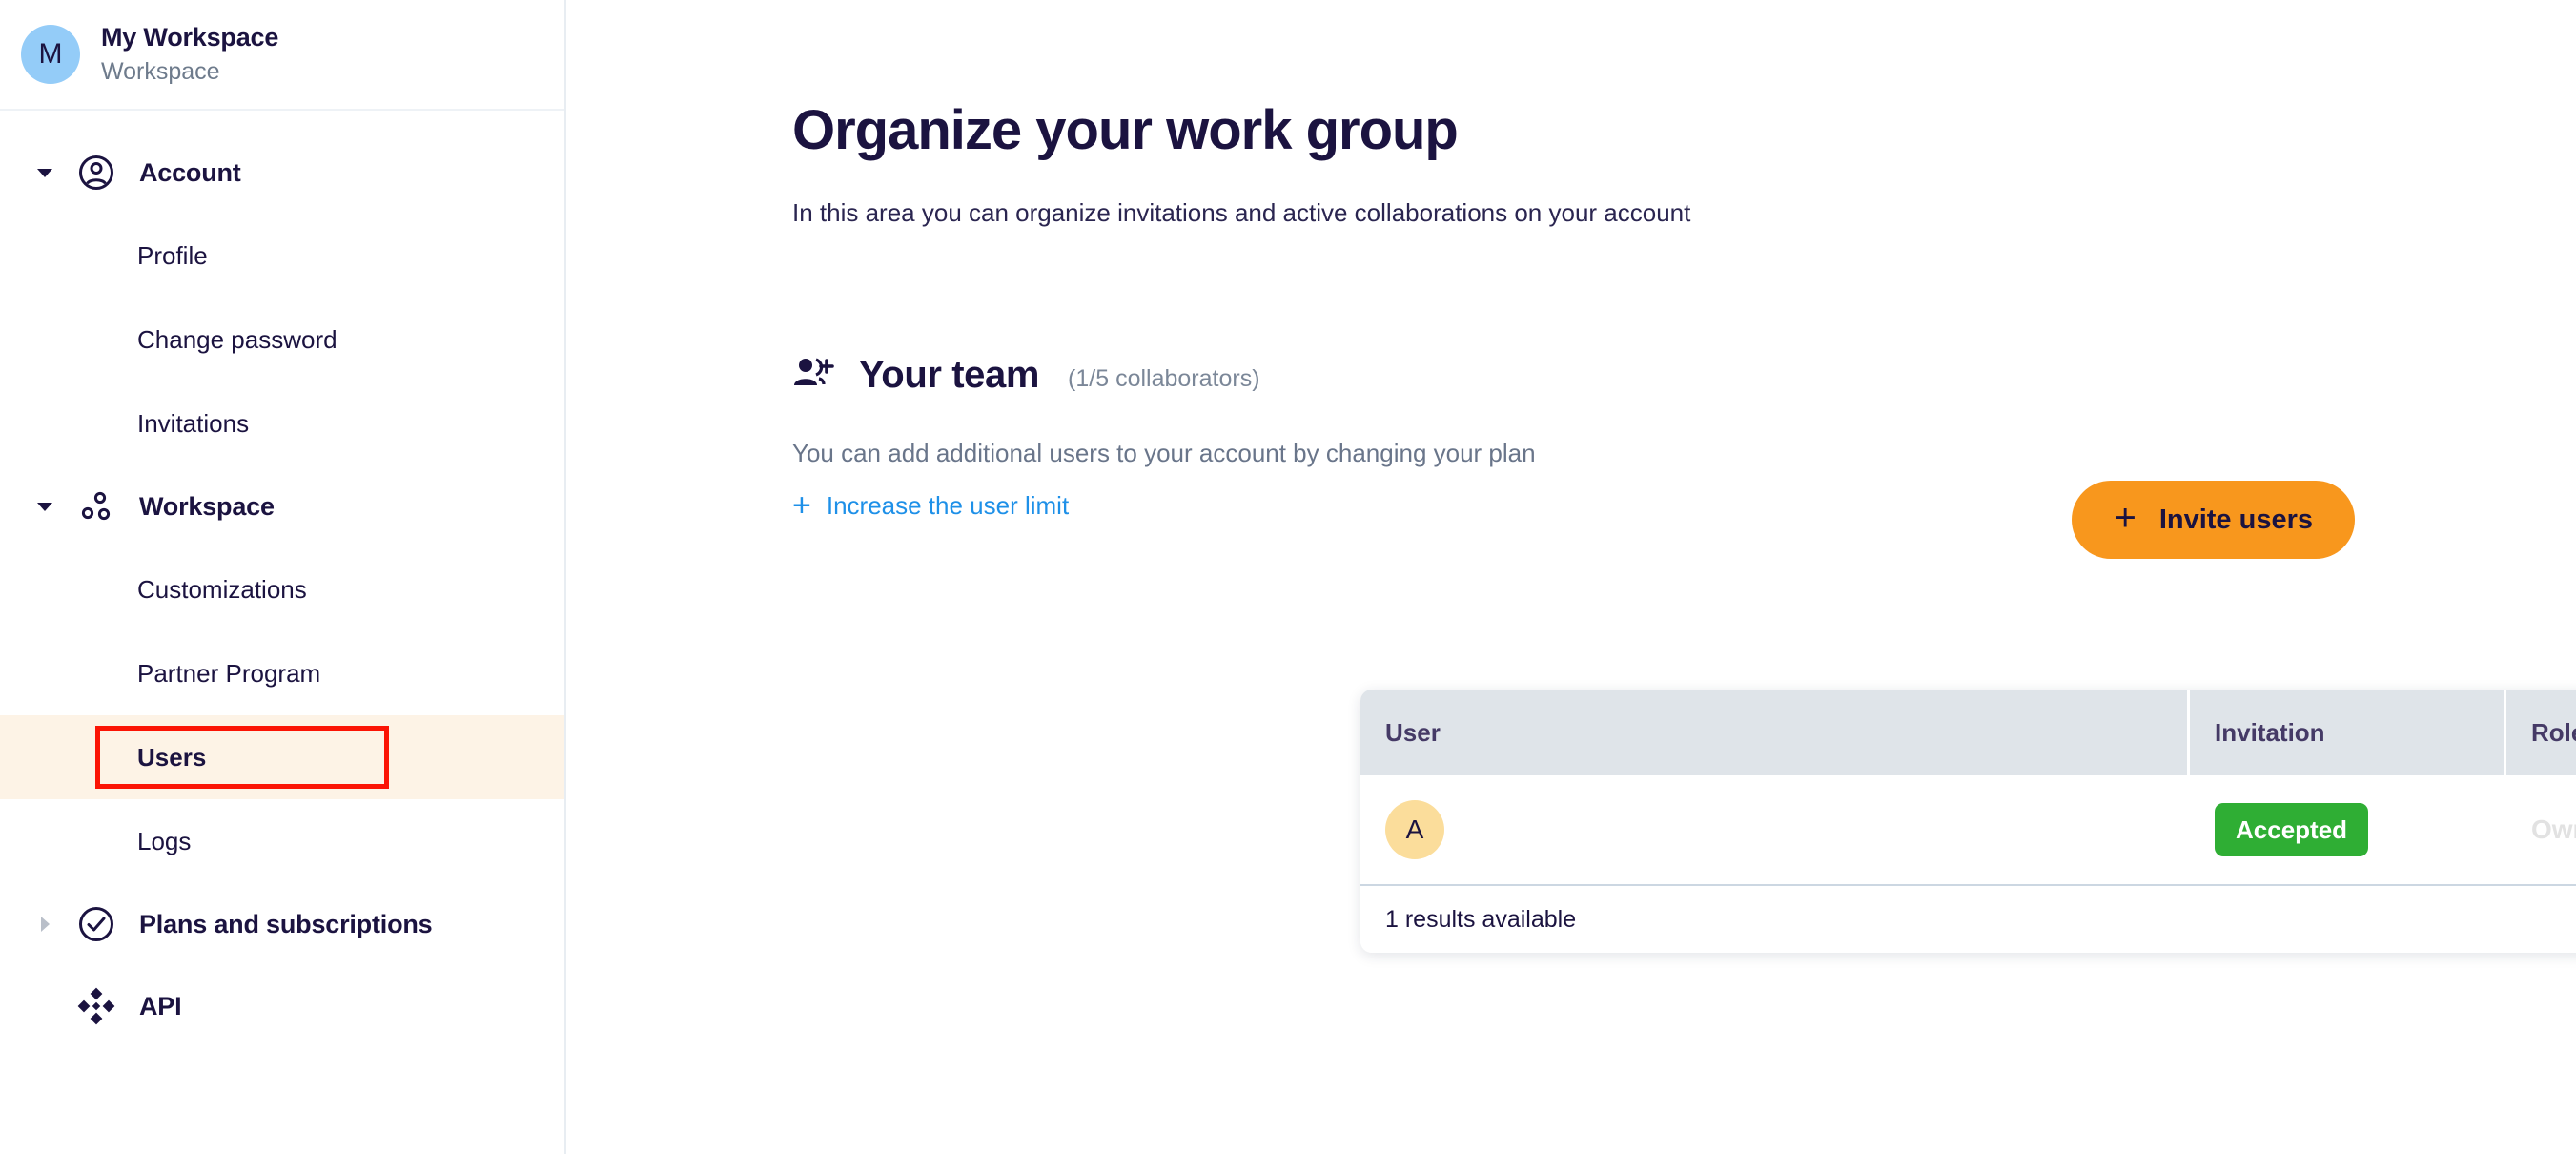  I want to click on role-value: Owner, so click(2553, 829).